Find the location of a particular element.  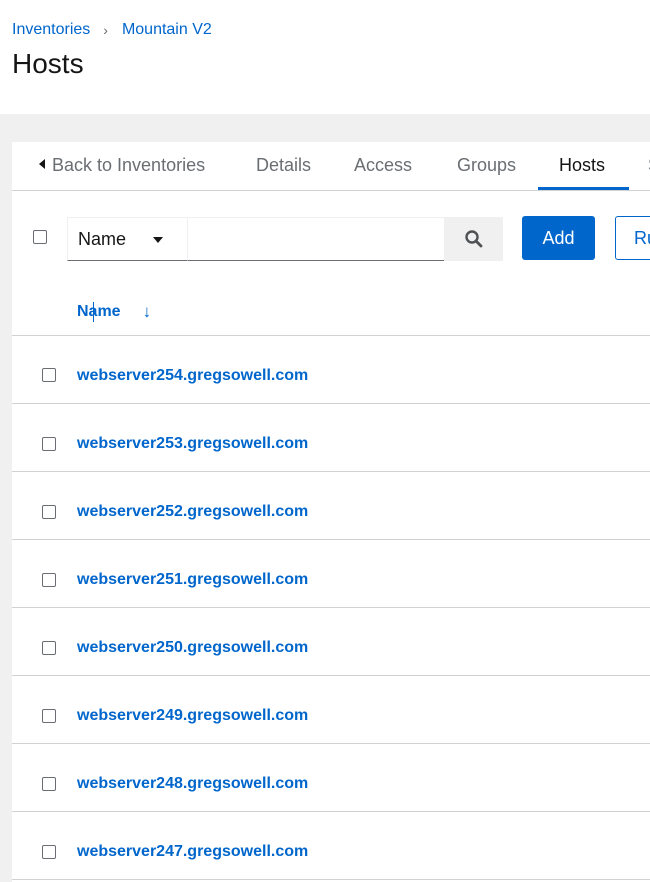

search-input is located at coordinates (315, 239).